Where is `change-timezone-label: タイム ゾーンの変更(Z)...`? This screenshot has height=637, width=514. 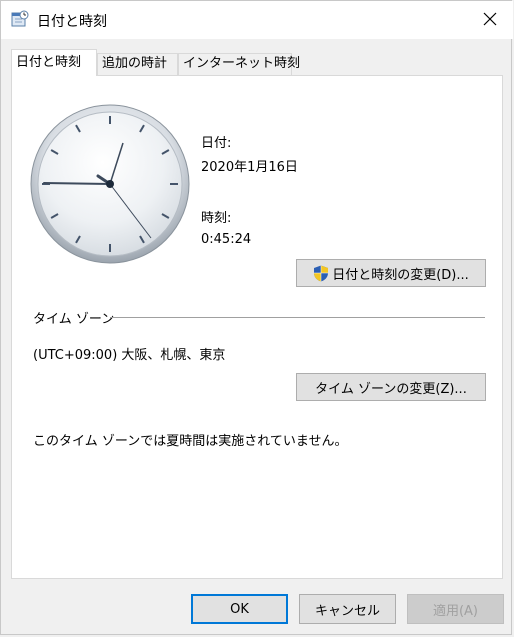 change-timezone-label: タイム ゾーンの変更(Z)... is located at coordinates (391, 389).